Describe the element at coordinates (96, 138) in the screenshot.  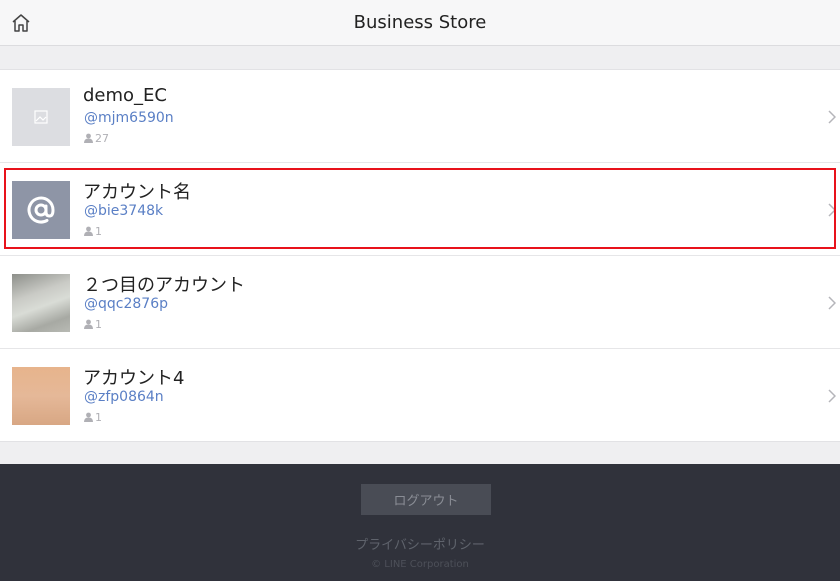
I see `follower-count: 27` at that location.